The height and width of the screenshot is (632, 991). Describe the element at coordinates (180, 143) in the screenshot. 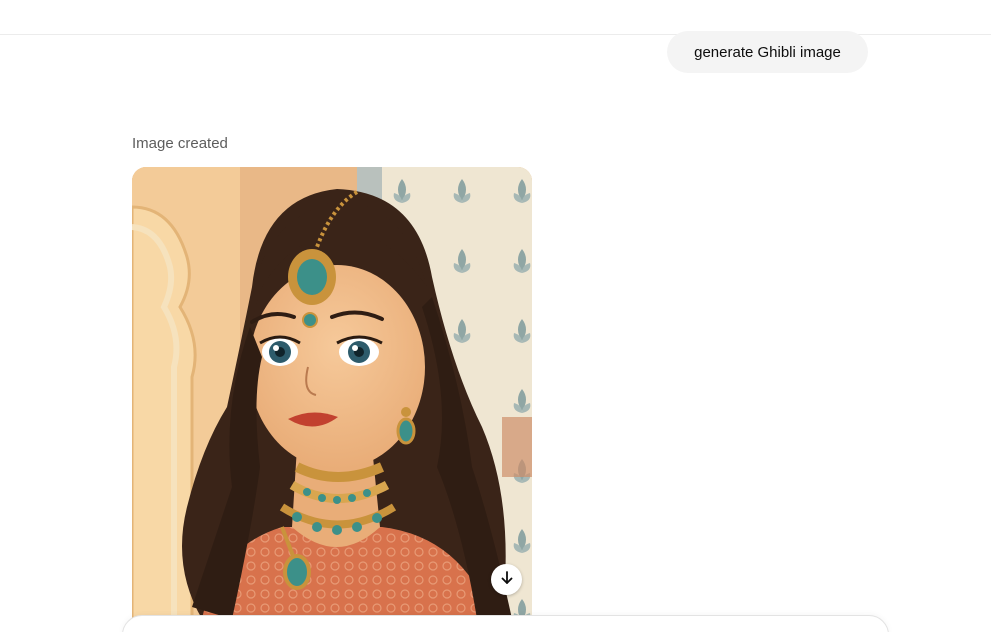

I see `image-status-label: Image created` at that location.